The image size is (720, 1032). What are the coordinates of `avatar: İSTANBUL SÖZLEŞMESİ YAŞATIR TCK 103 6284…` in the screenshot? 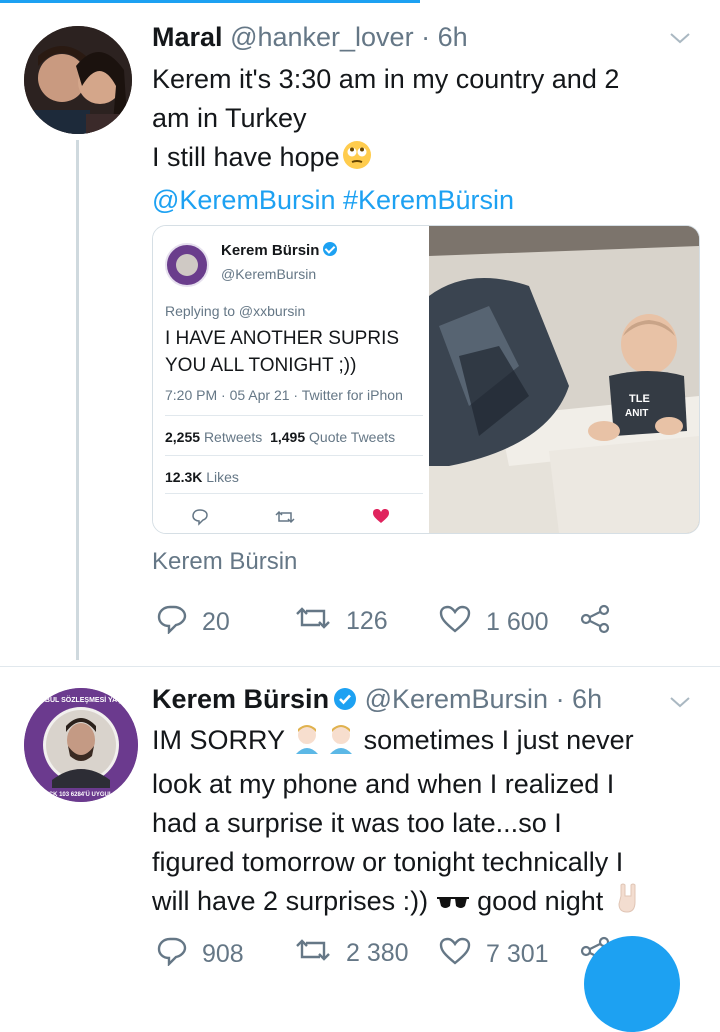 It's located at (81, 745).